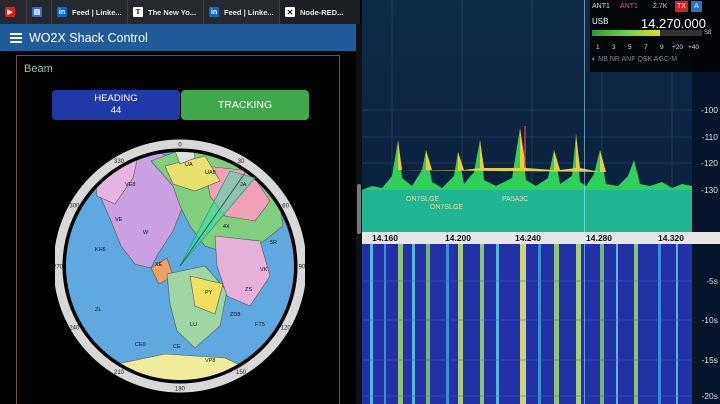 The image size is (720, 404). What do you see at coordinates (10, 12) in the screenshot?
I see `youtube-icon: ▶` at bounding box center [10, 12].